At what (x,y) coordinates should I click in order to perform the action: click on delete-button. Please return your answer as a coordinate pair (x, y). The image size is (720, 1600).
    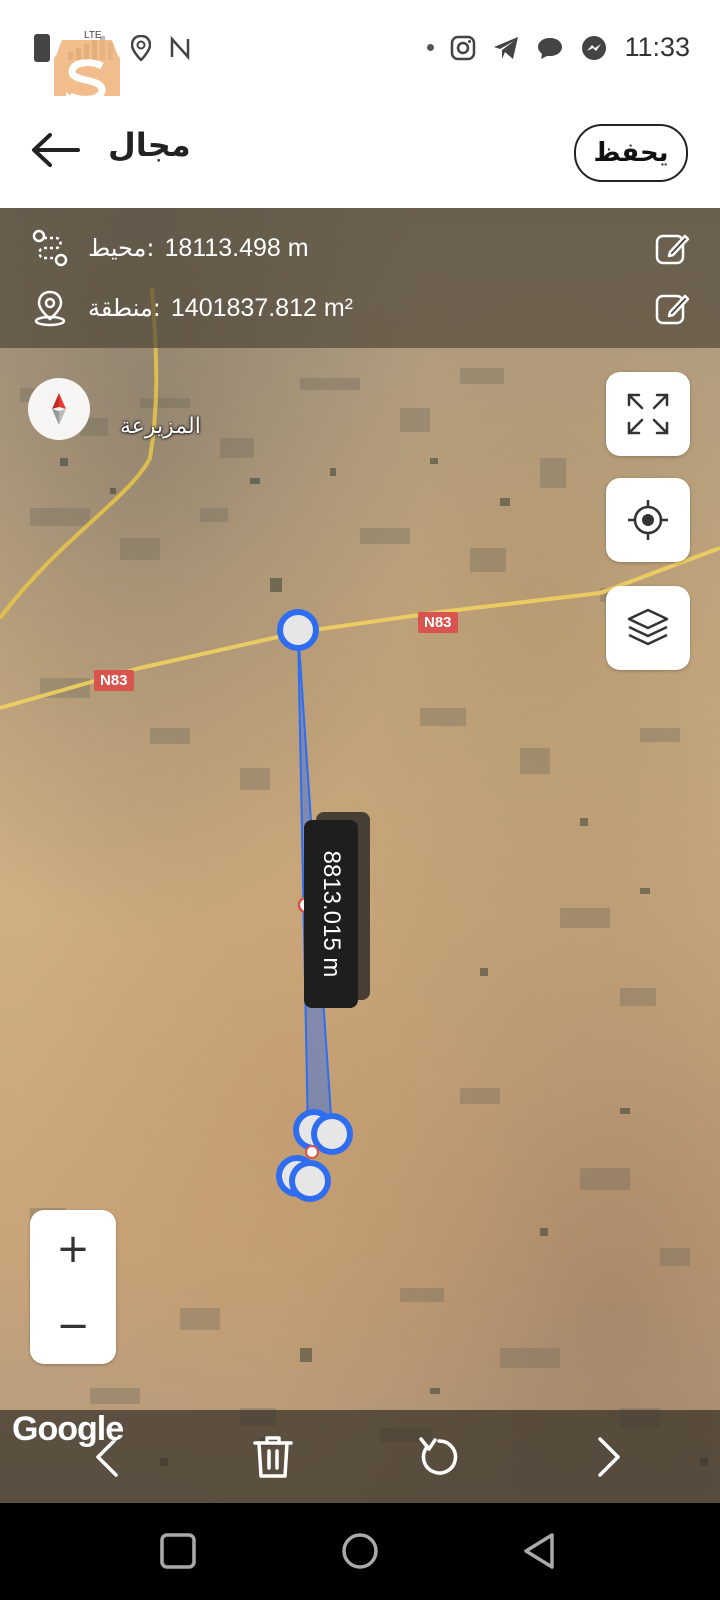
    Looking at the image, I should click on (273, 1457).